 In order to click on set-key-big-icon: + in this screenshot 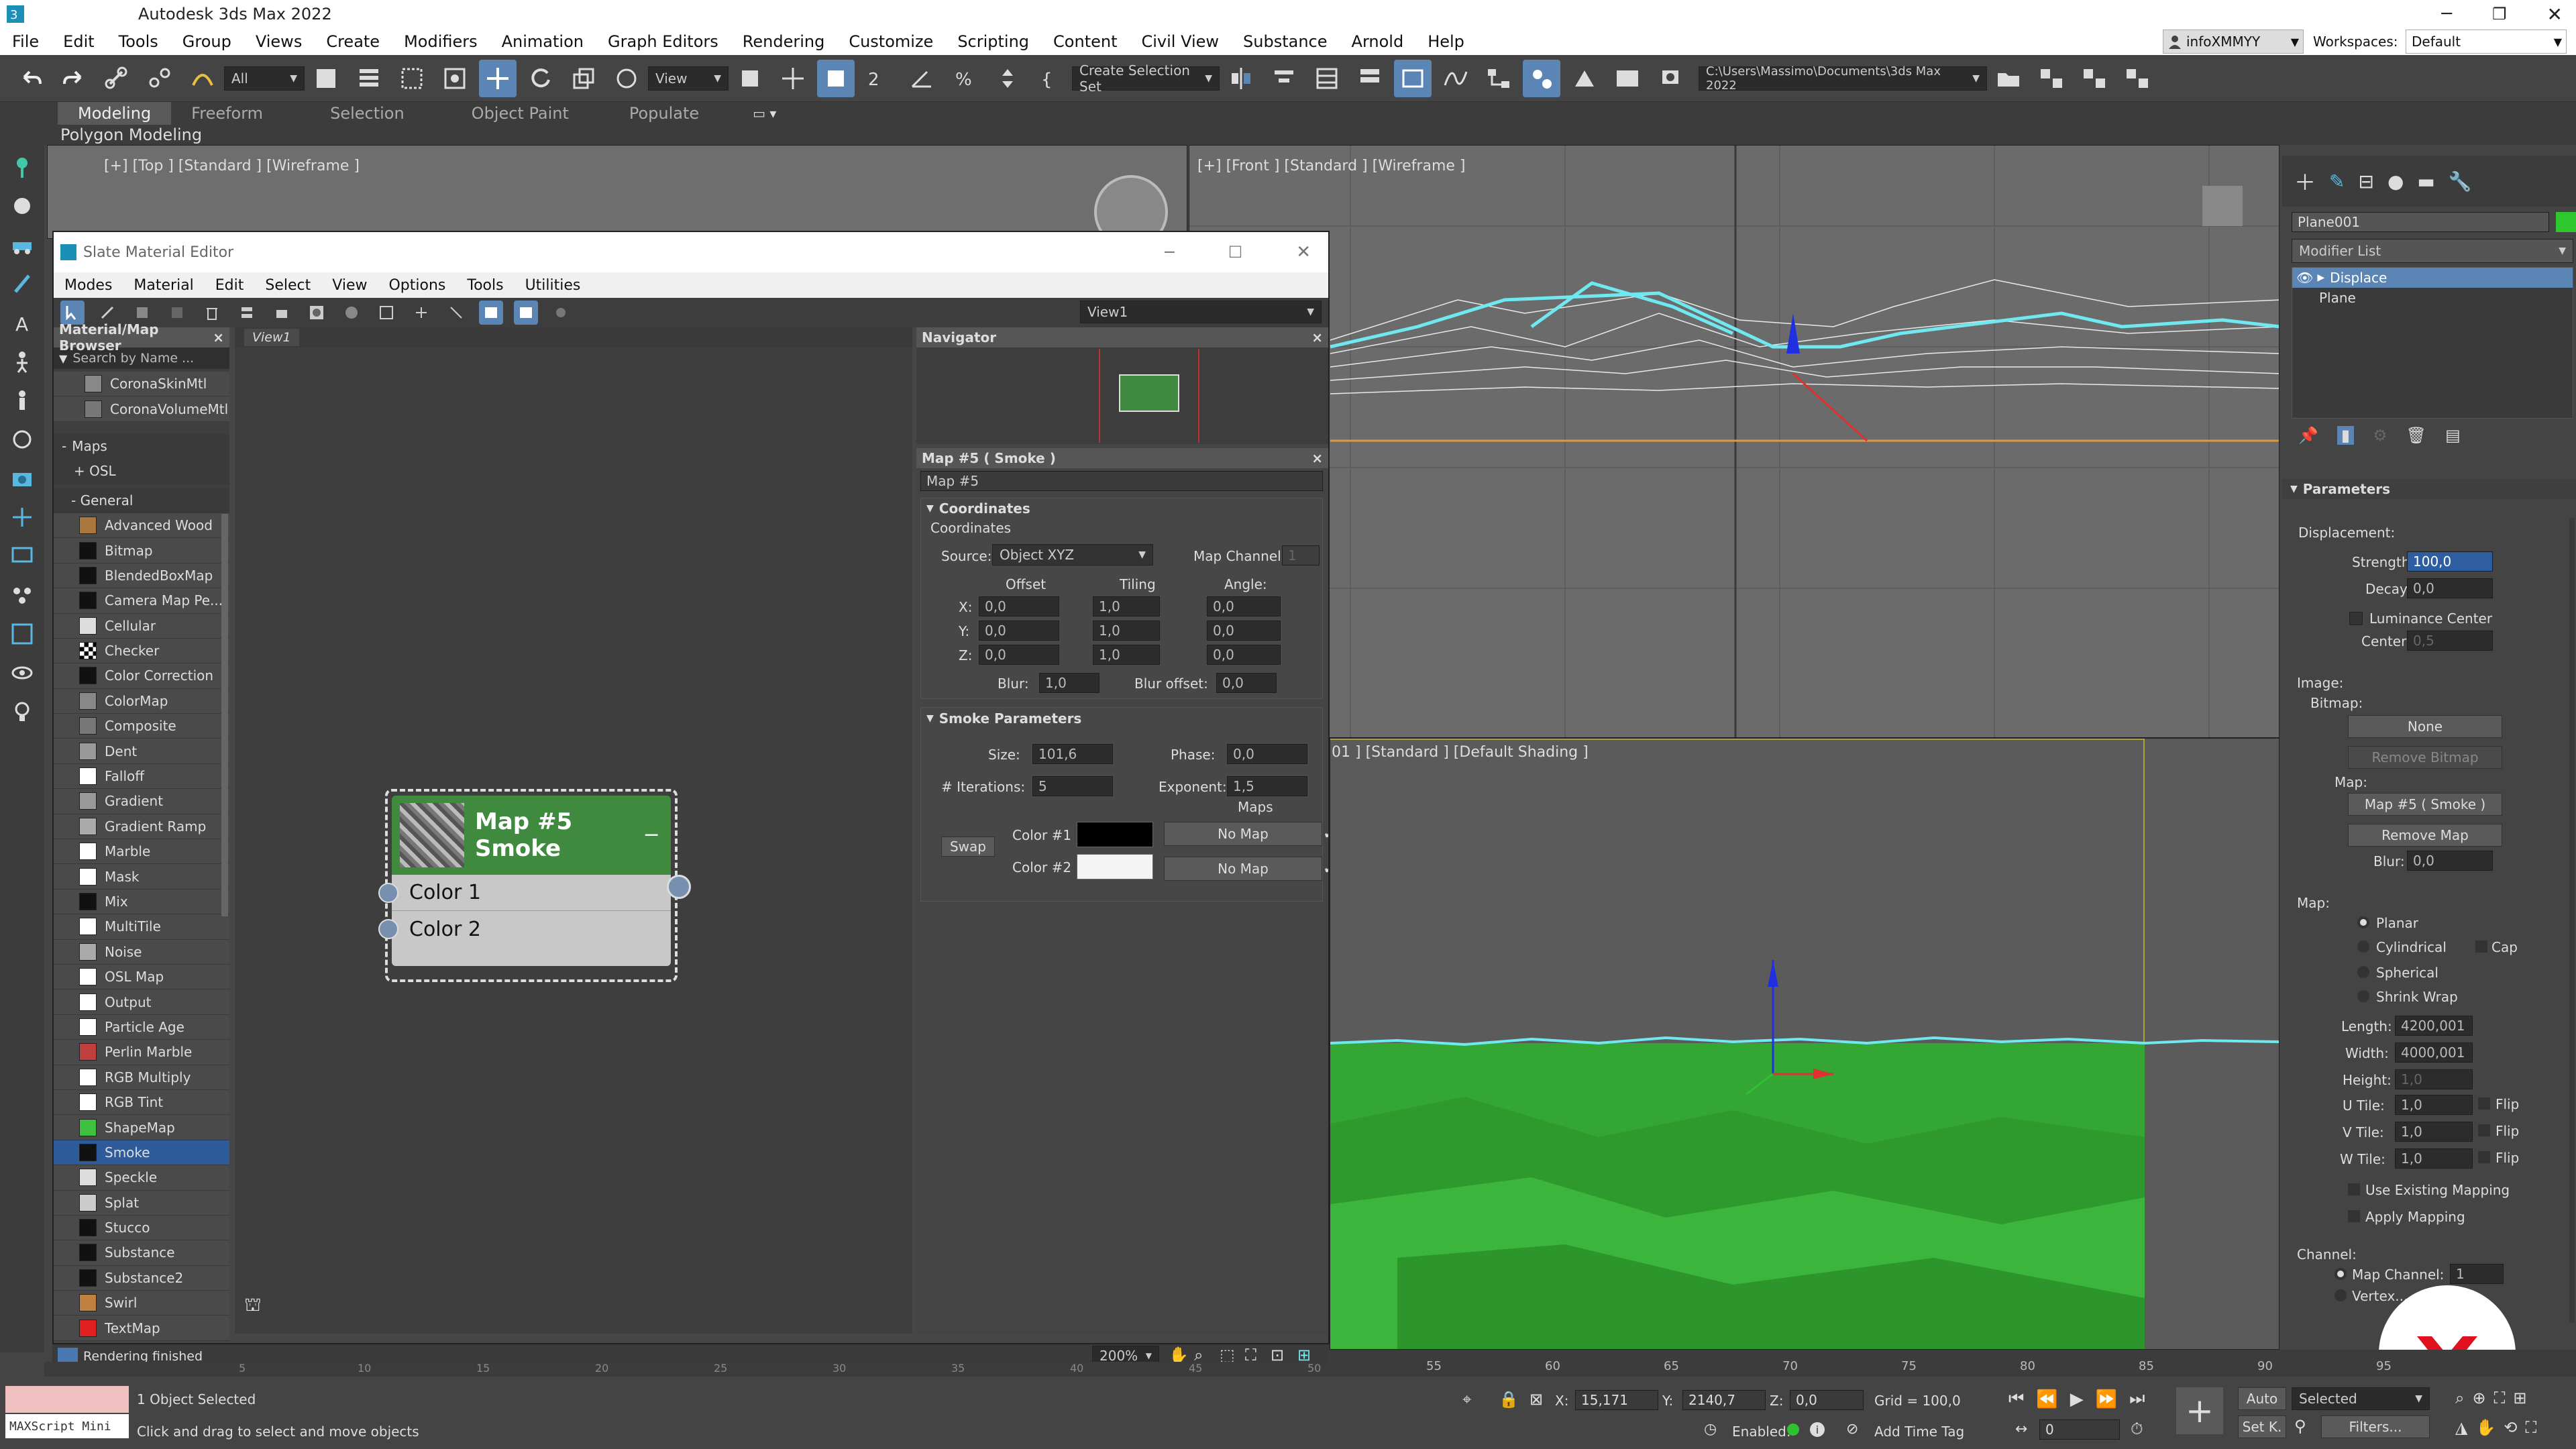, I will do `click(2199, 1410)`.